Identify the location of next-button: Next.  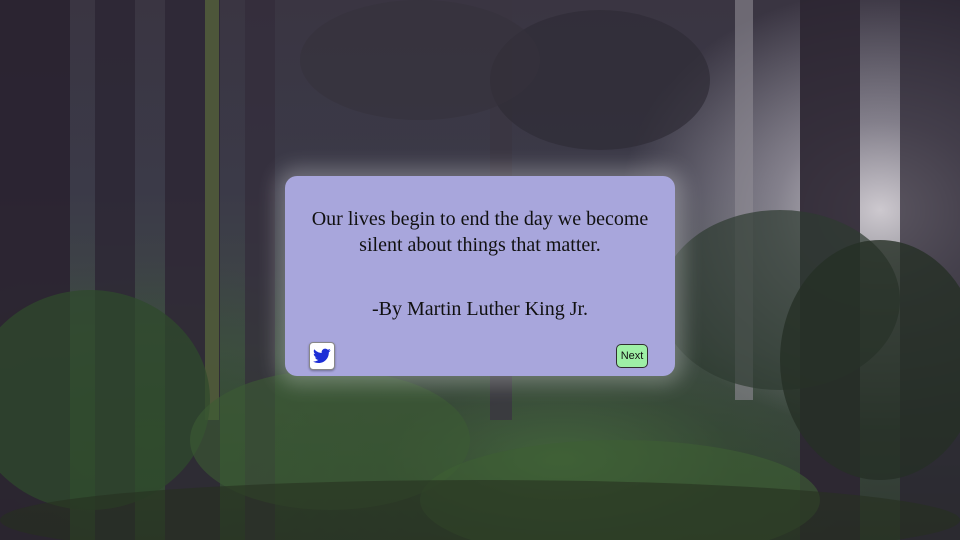
(632, 356).